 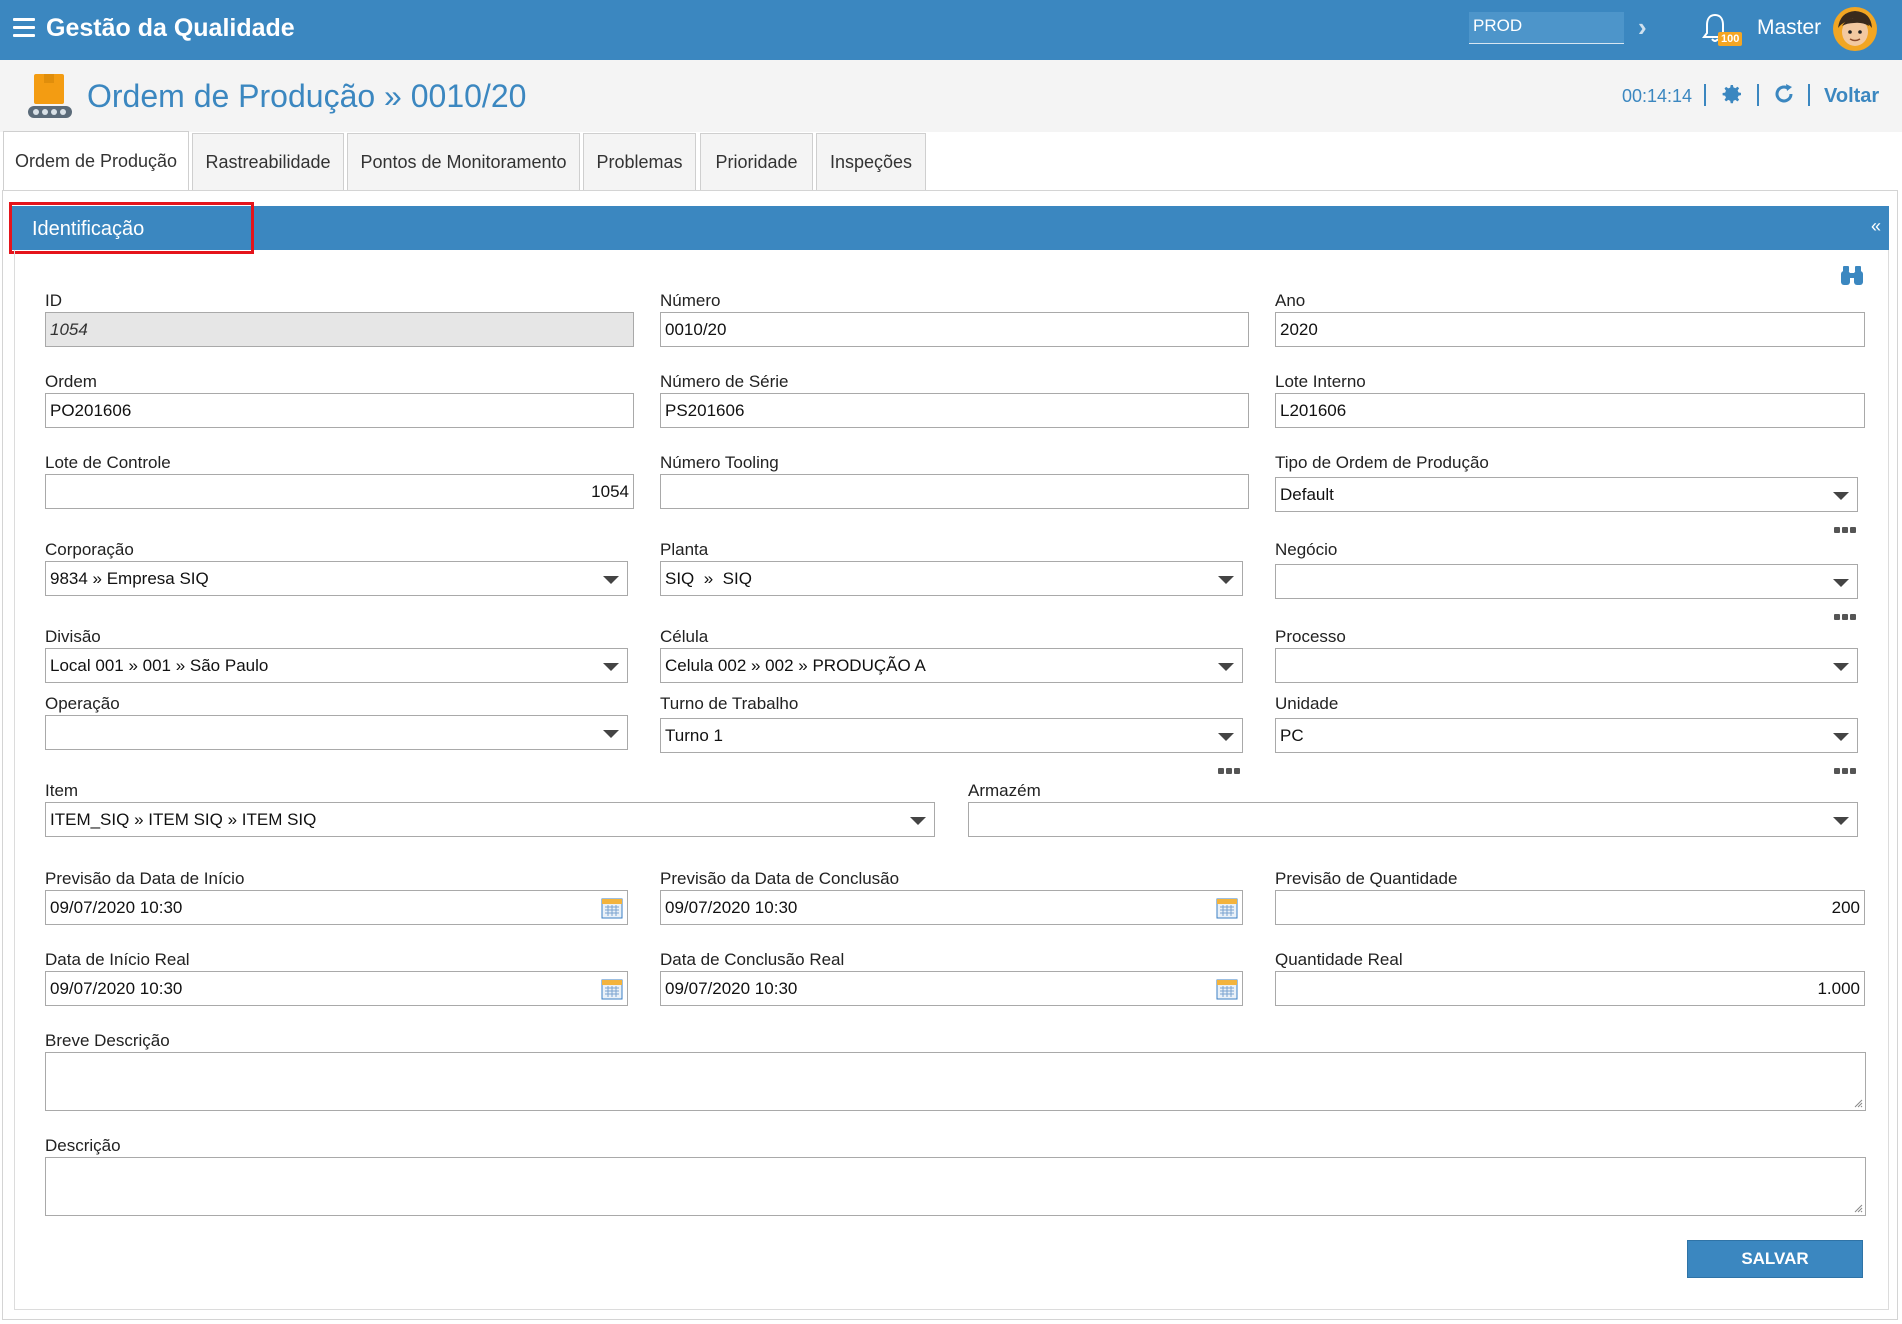 What do you see at coordinates (694, 735) in the screenshot?
I see `turno-value: Turno 1` at bounding box center [694, 735].